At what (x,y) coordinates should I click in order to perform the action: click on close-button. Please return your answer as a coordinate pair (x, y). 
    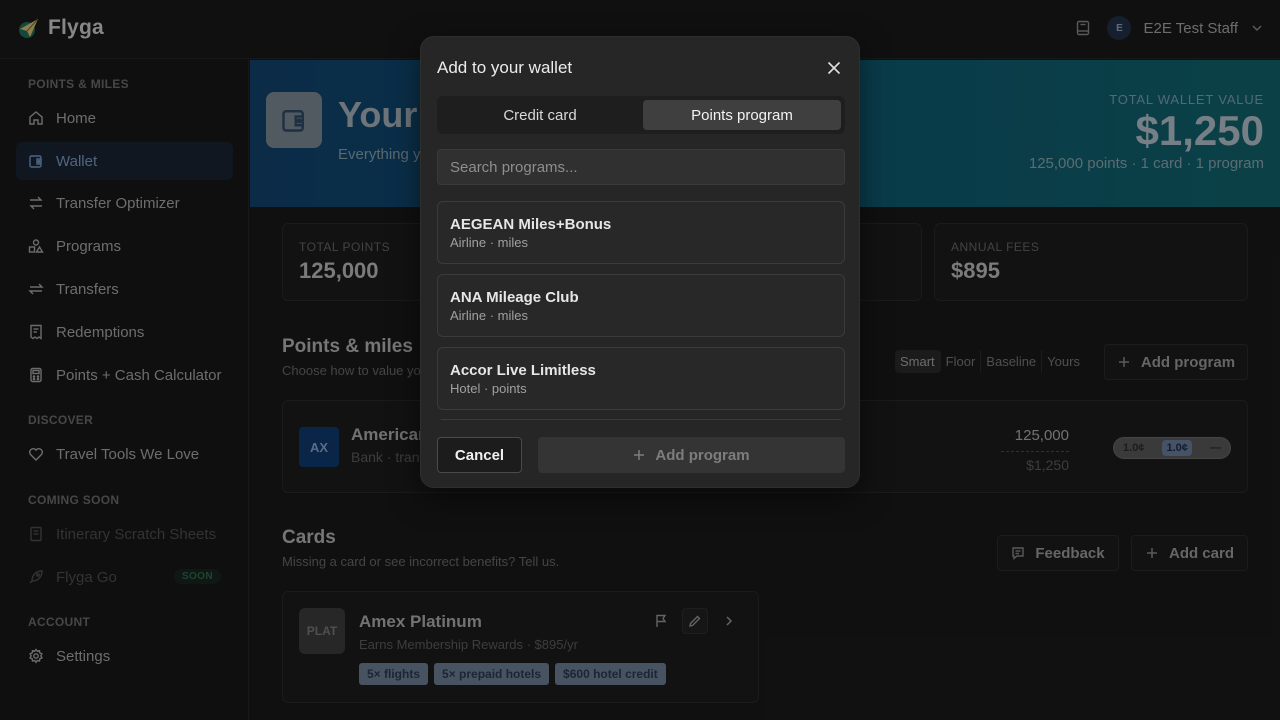
    Looking at the image, I should click on (834, 68).